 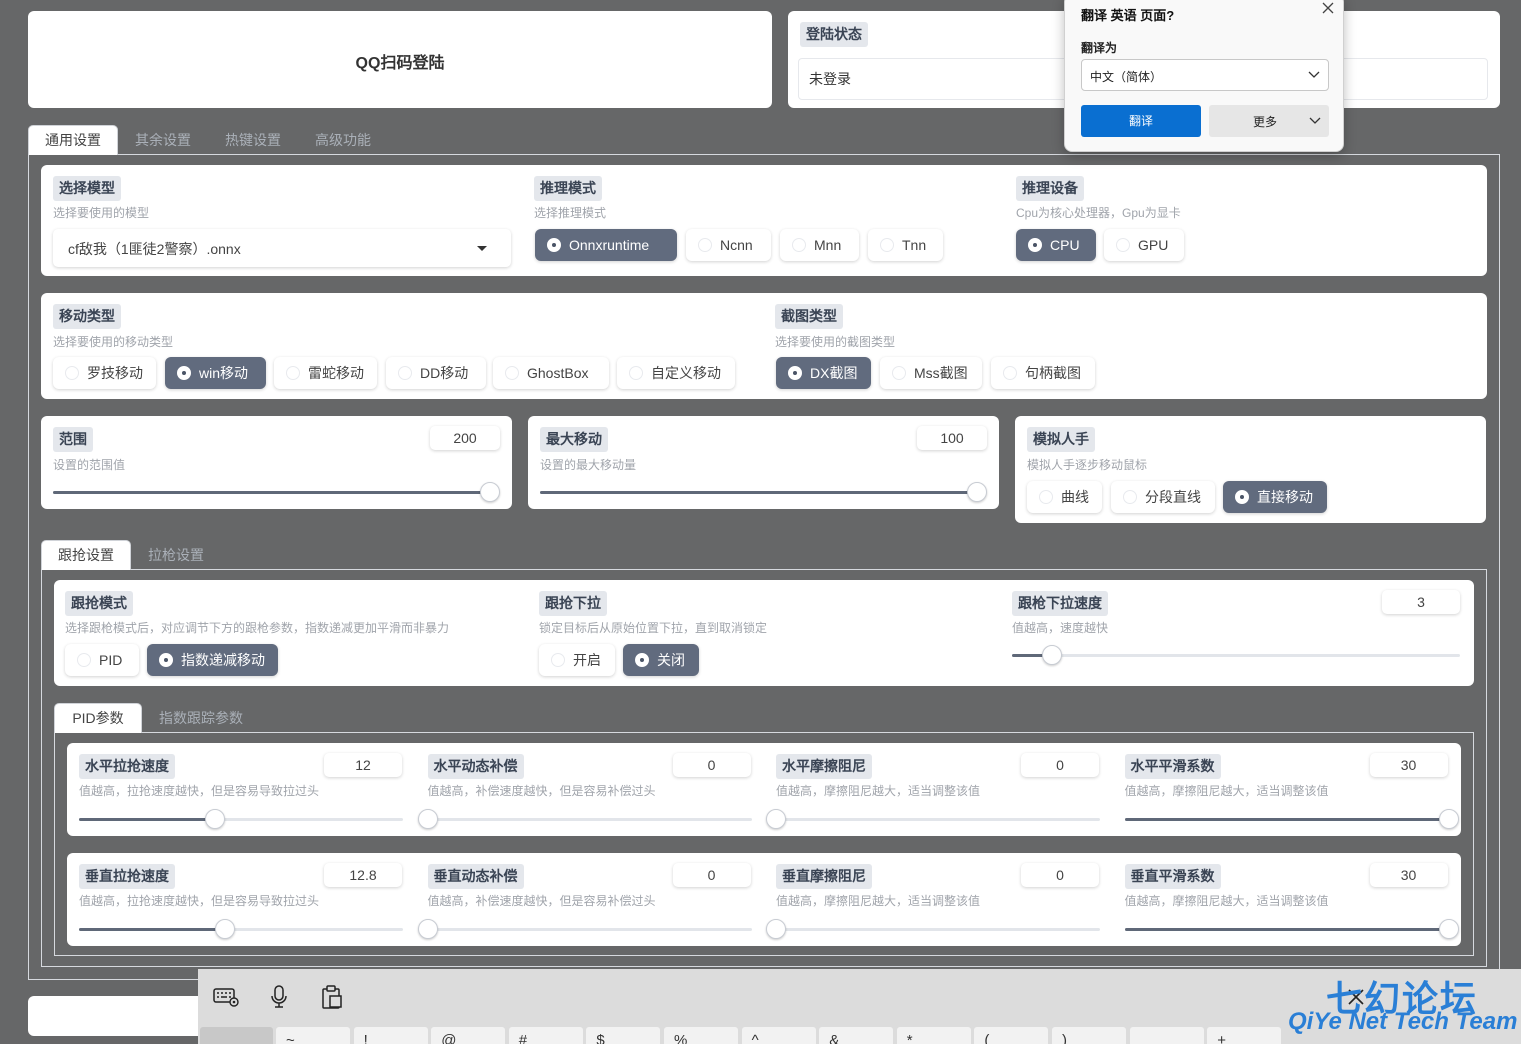 I want to click on model-select: cf敌我（1匪徒2警察）.onnx, so click(x=282, y=248).